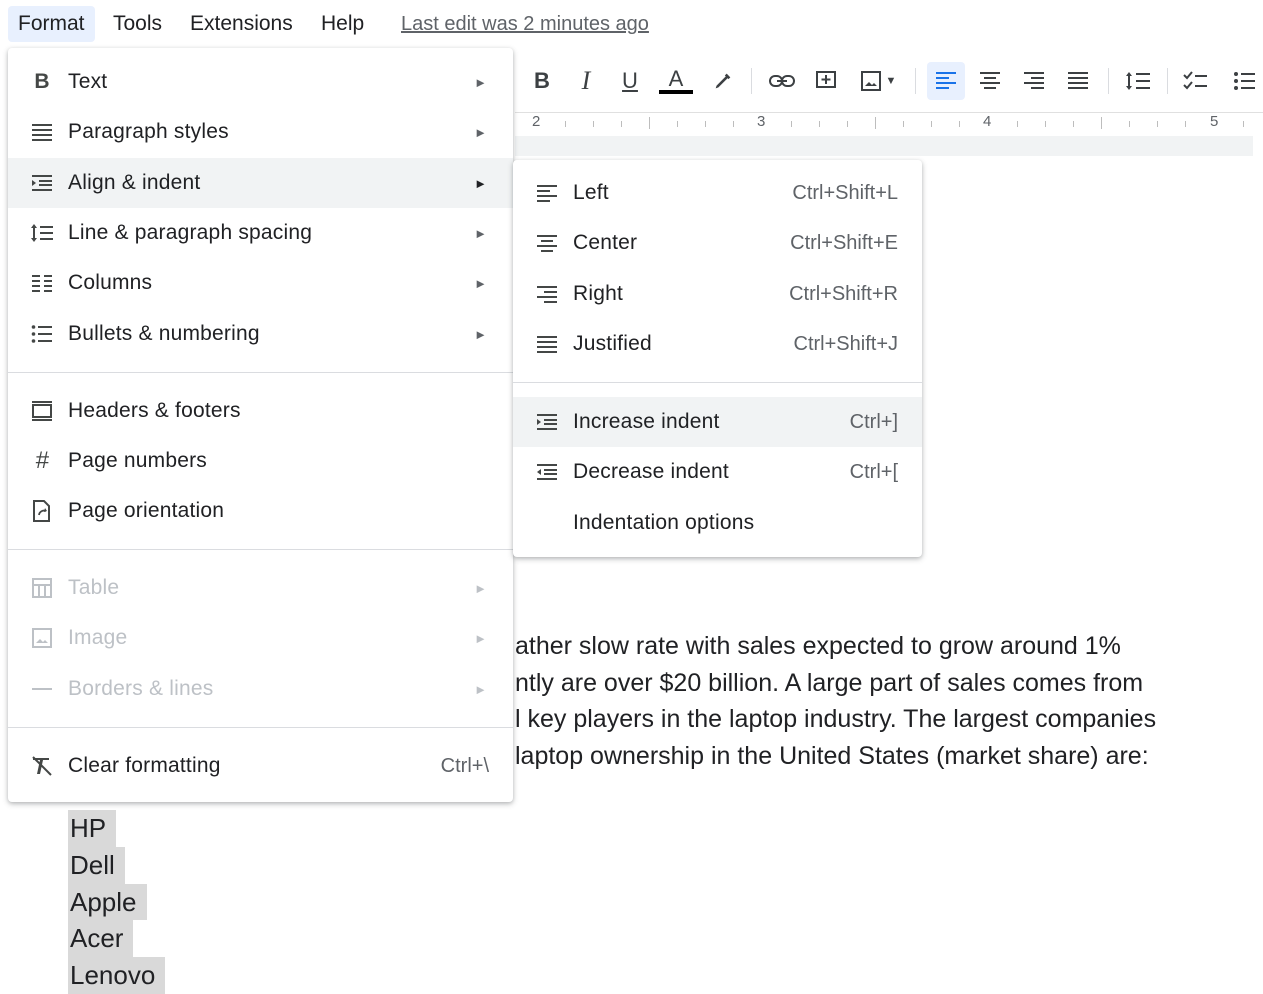 This screenshot has height=994, width=1263. What do you see at coordinates (651, 471) in the screenshot?
I see `menu-item-label: Decrease indent` at bounding box center [651, 471].